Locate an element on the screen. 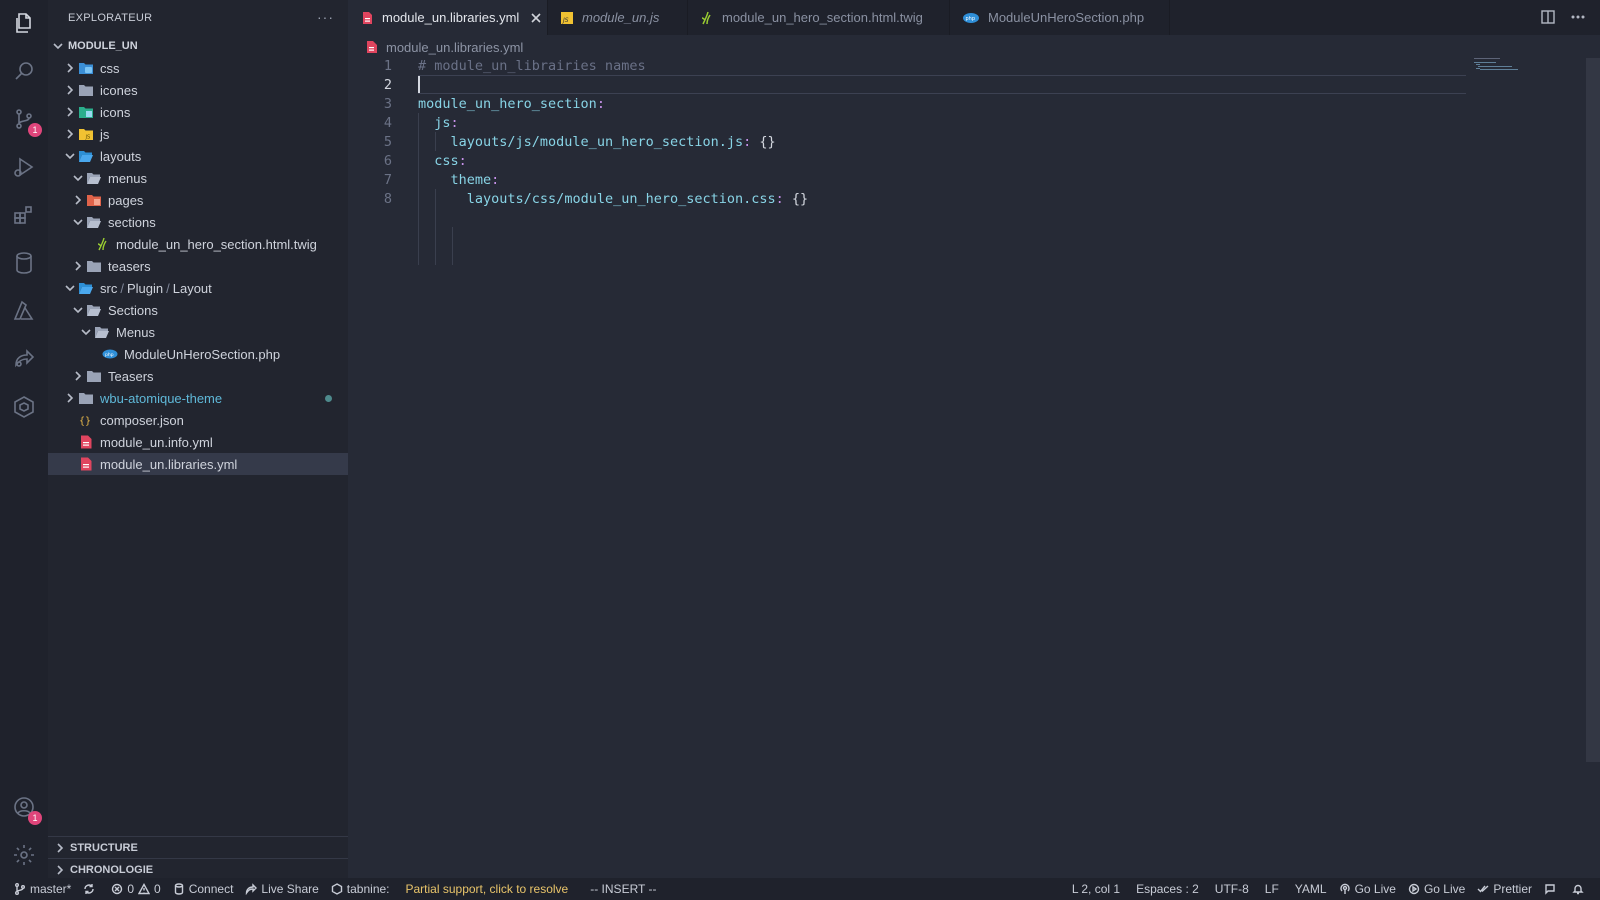 The image size is (1600, 900). problems-indicator: 0 0 is located at coordinates (135, 889).